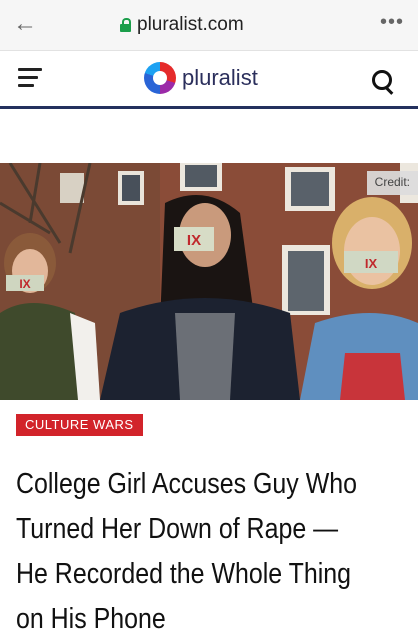 Image resolution: width=418 pixels, height=642 pixels. I want to click on site-logo: pluralist, so click(201, 78).